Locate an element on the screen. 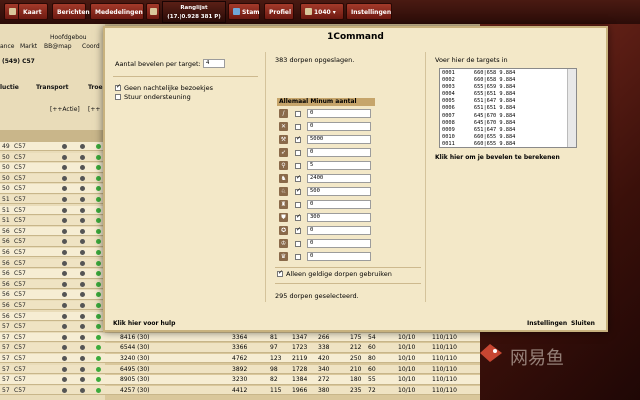 This screenshot has width=640, height=400. profile-label: Profiel is located at coordinates (280, 12).